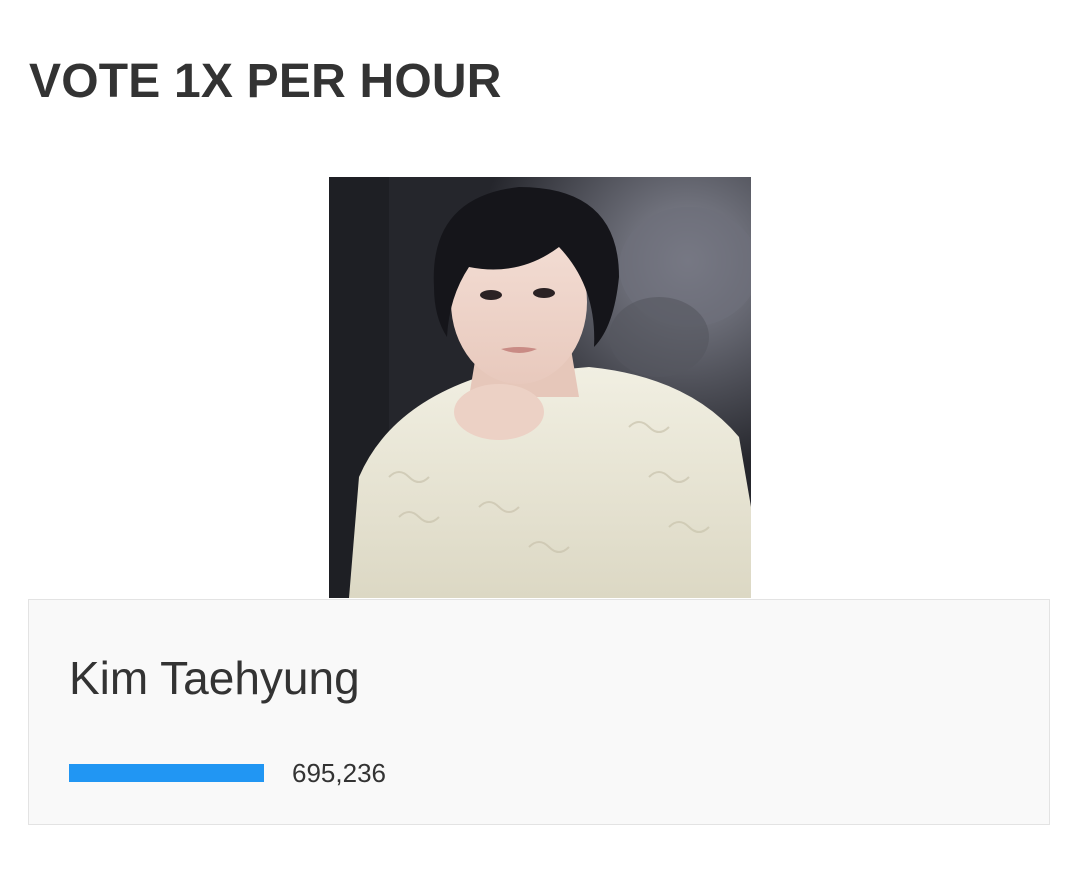 This screenshot has height=874, width=1080. I want to click on poll-heading: VOTE 1X PER HOUR, so click(265, 81).